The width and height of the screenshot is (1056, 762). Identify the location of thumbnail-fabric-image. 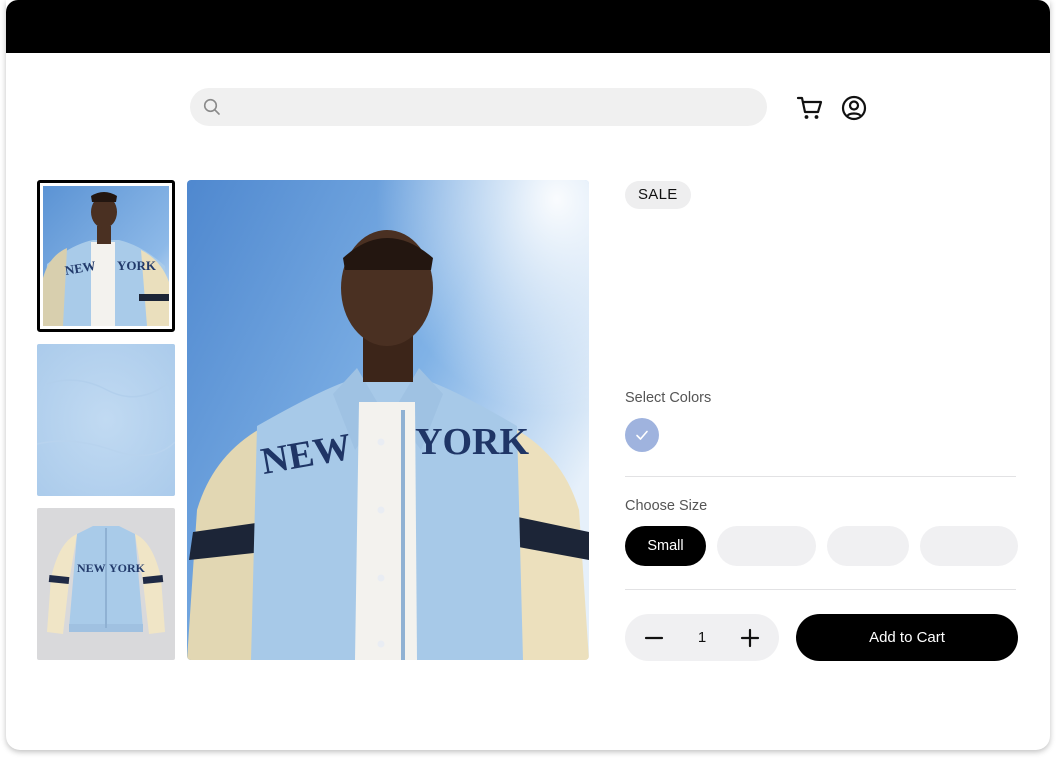
(106, 420).